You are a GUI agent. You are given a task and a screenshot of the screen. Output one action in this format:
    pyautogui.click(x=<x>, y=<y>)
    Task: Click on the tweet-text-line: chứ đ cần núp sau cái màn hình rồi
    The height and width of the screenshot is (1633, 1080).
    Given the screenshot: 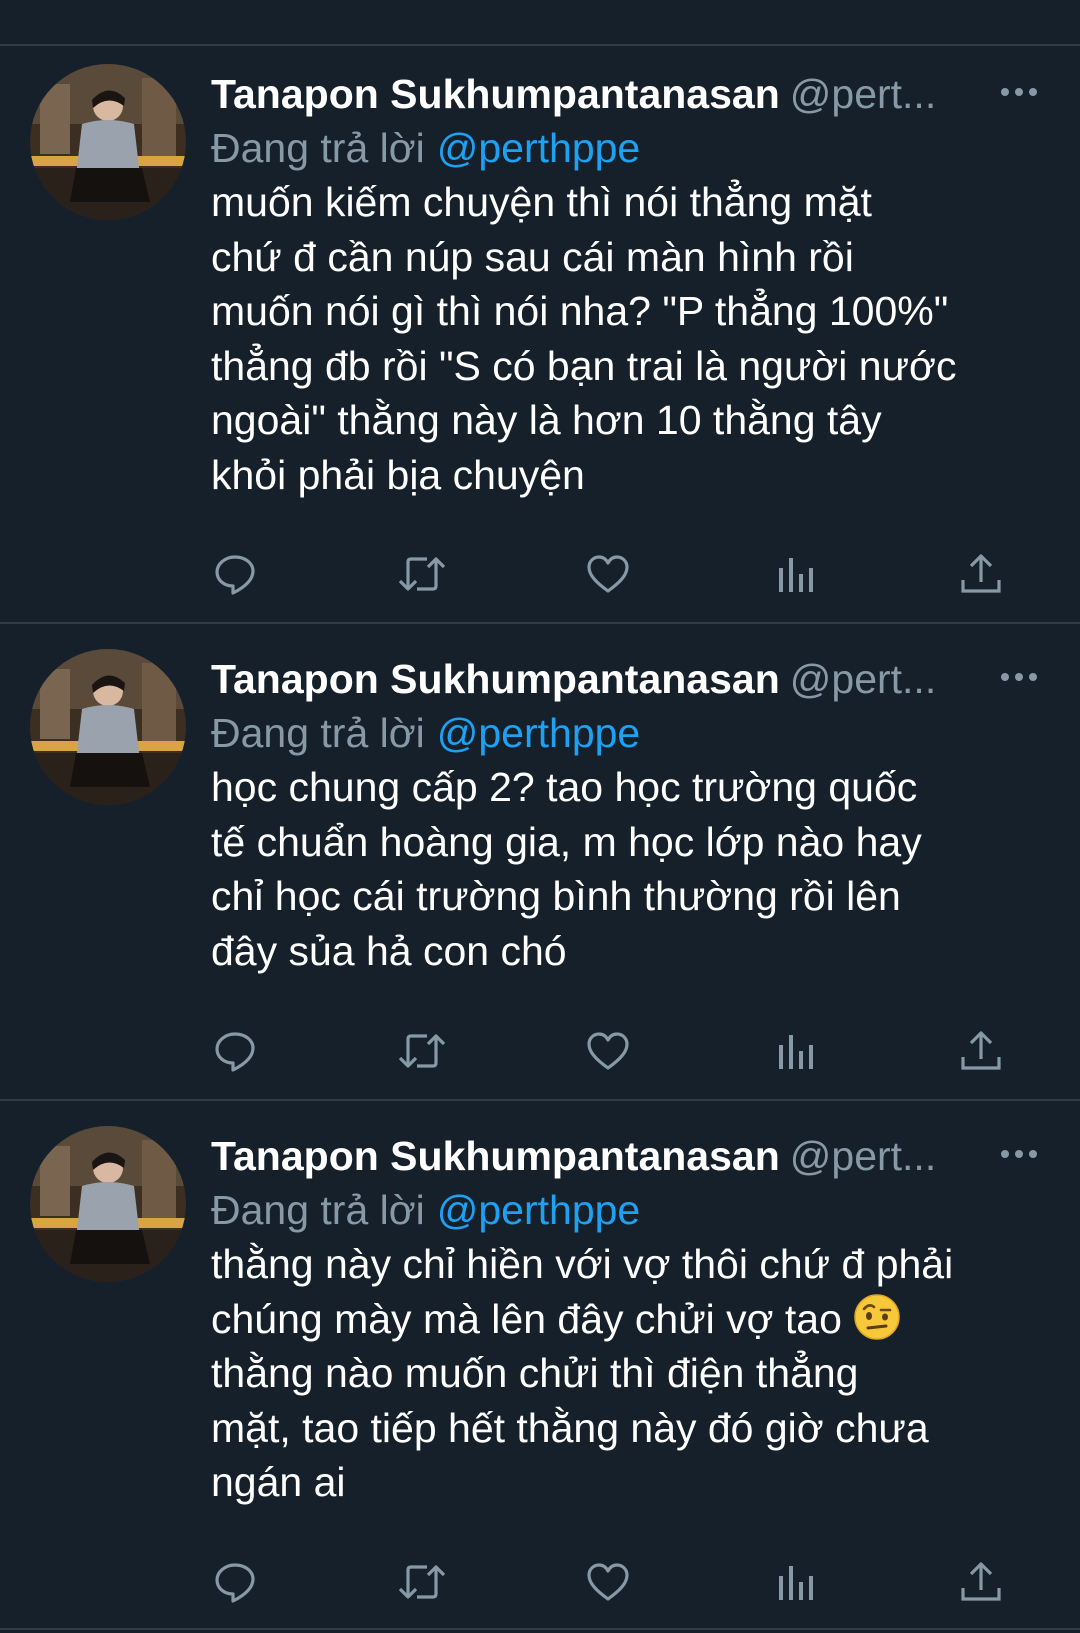 What is the action you would take?
    pyautogui.click(x=532, y=256)
    